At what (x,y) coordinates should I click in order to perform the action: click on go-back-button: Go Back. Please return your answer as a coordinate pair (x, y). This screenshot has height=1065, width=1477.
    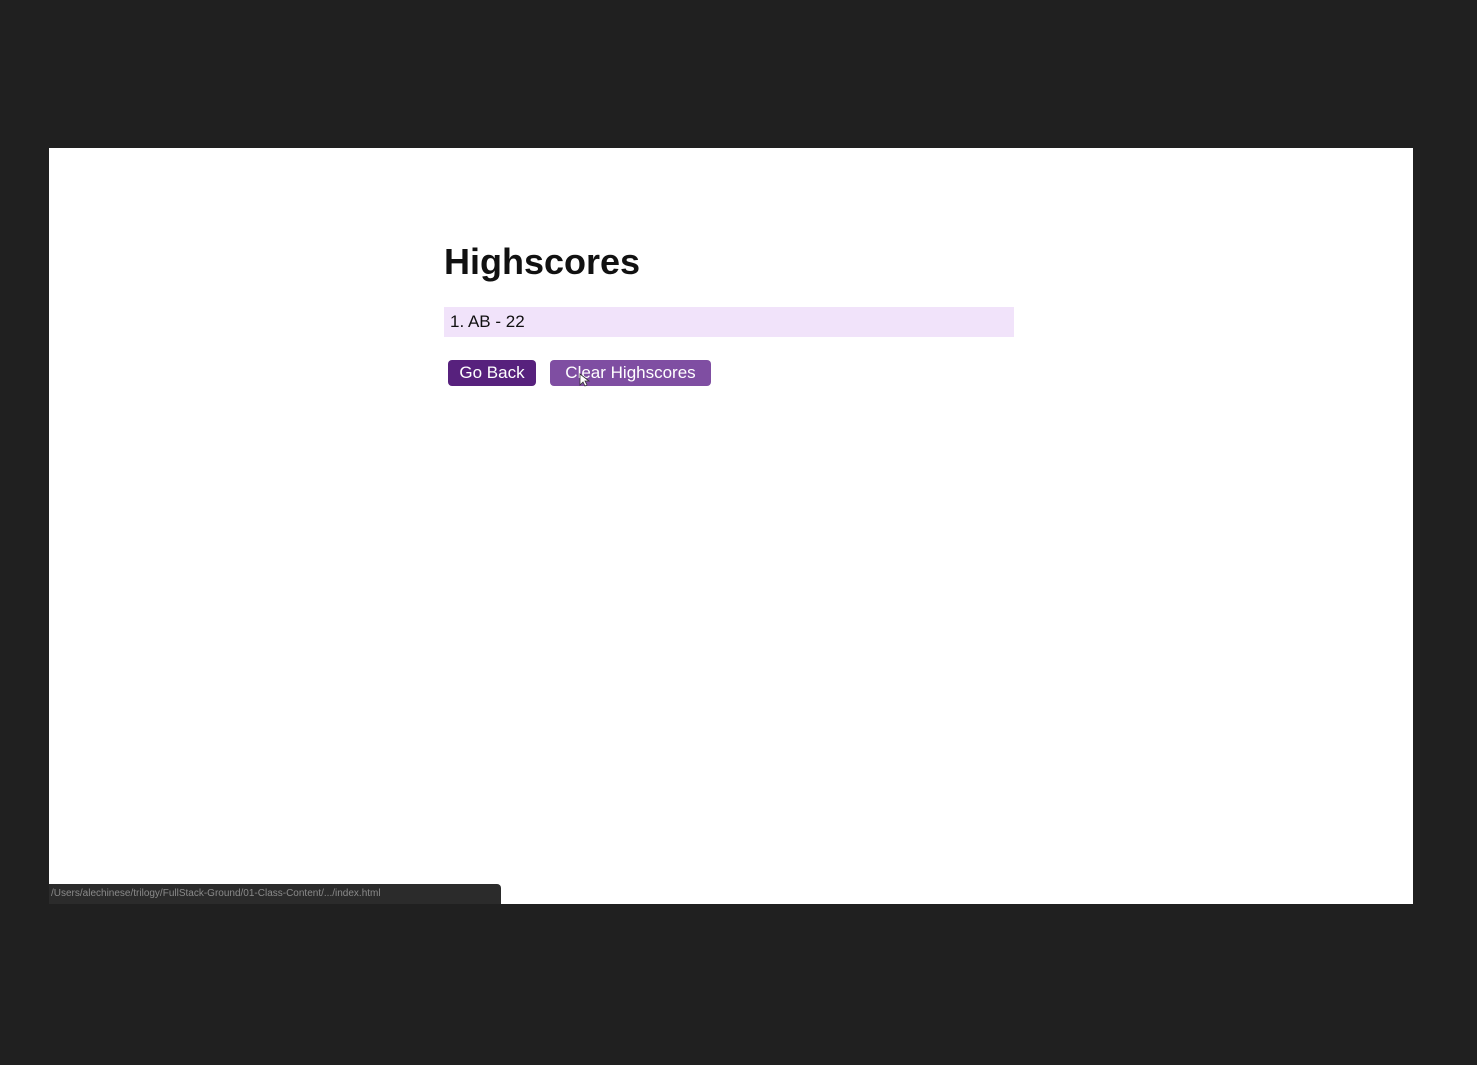
    Looking at the image, I should click on (492, 373).